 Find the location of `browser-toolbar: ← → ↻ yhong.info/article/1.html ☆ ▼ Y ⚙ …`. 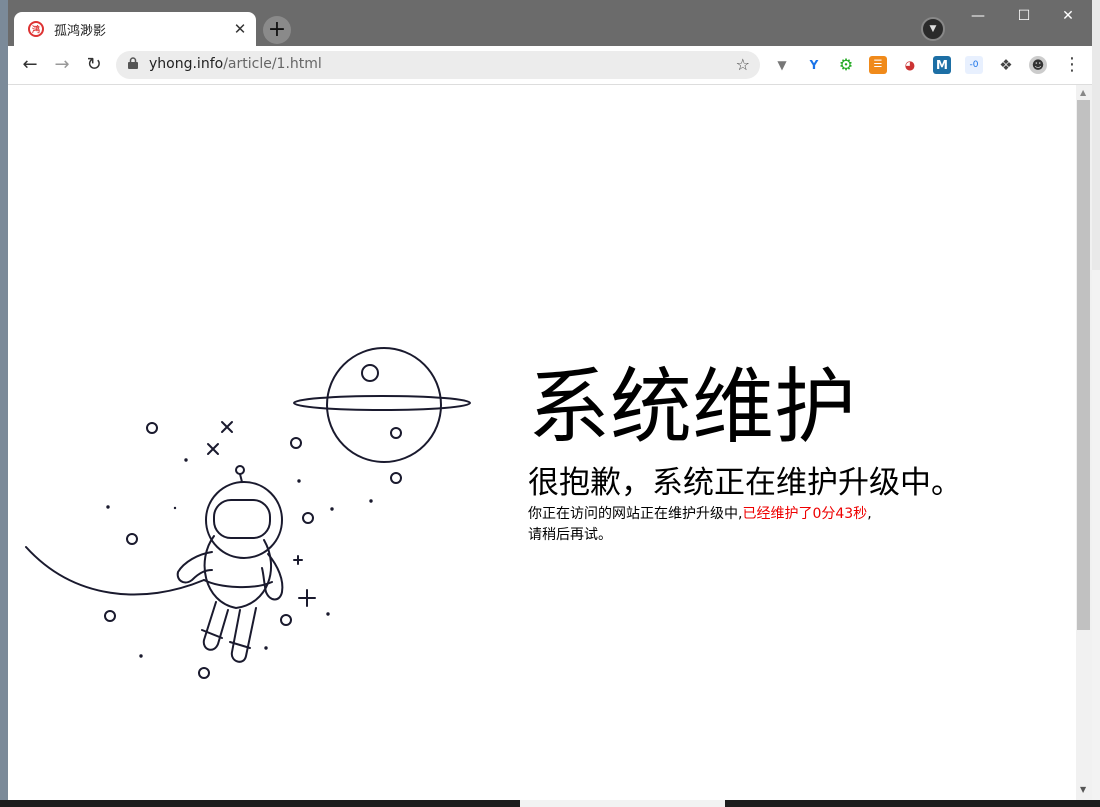

browser-toolbar: ← → ↻ yhong.info/article/1.html ☆ ▼ Y ⚙ … is located at coordinates (550, 65).